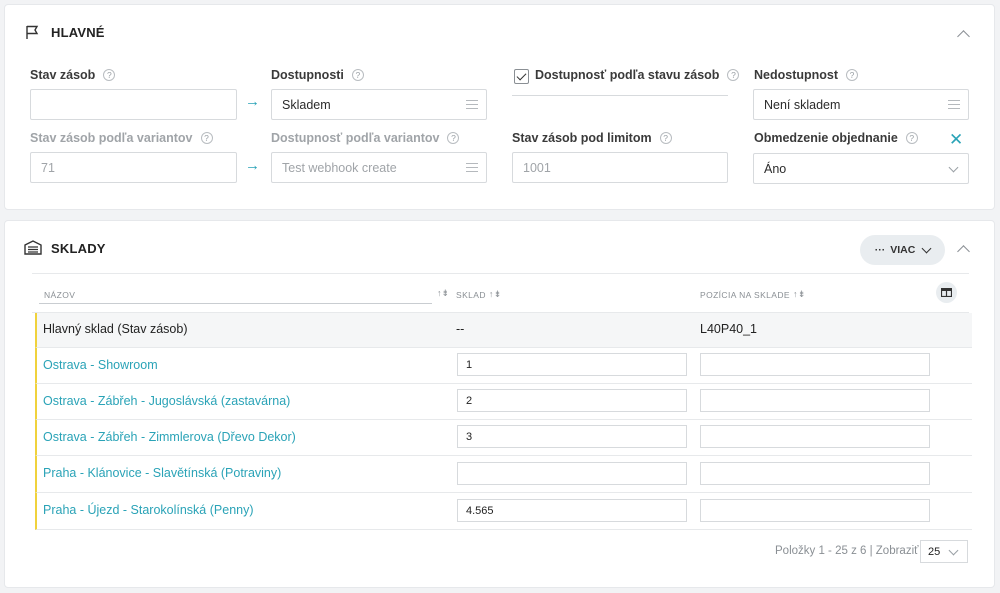  I want to click on variant-stock-label-text: Stav zásob podľa variantov, so click(111, 138).